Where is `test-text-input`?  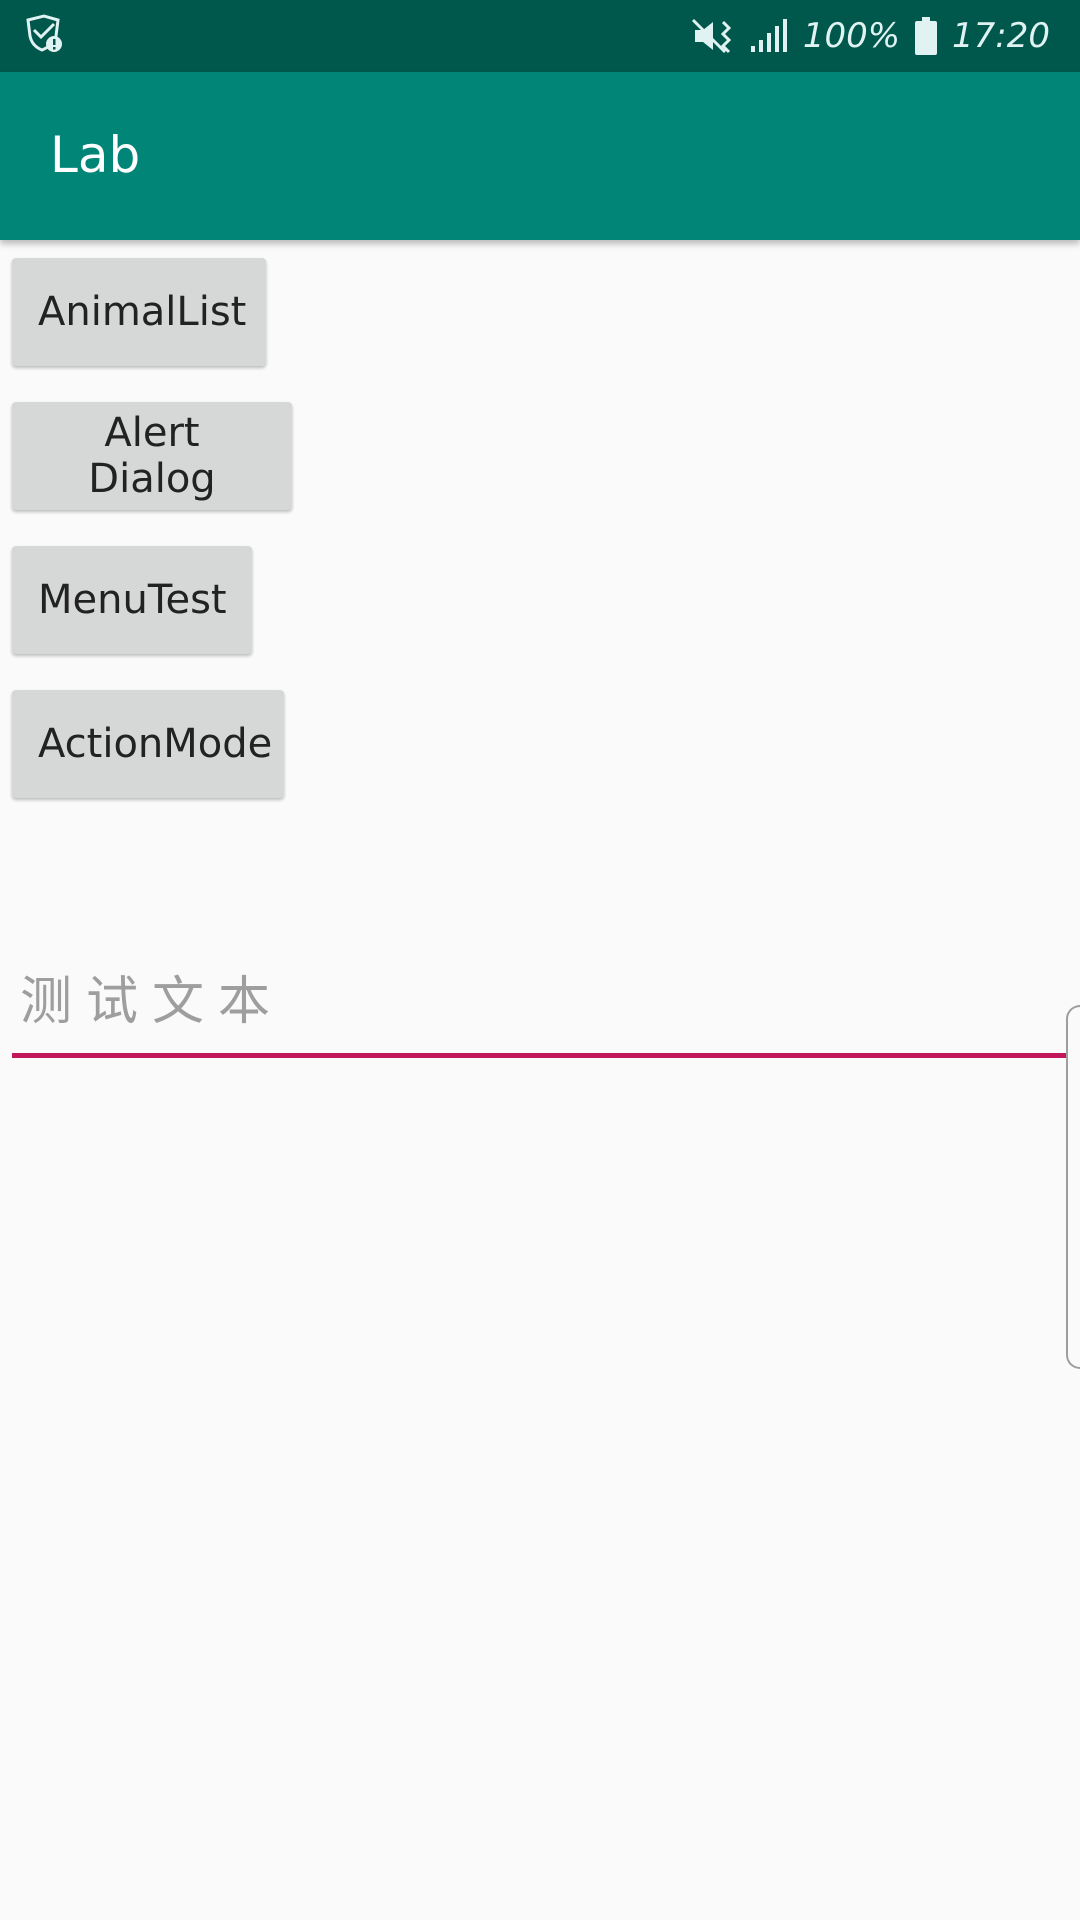
test-text-input is located at coordinates (539, 1004).